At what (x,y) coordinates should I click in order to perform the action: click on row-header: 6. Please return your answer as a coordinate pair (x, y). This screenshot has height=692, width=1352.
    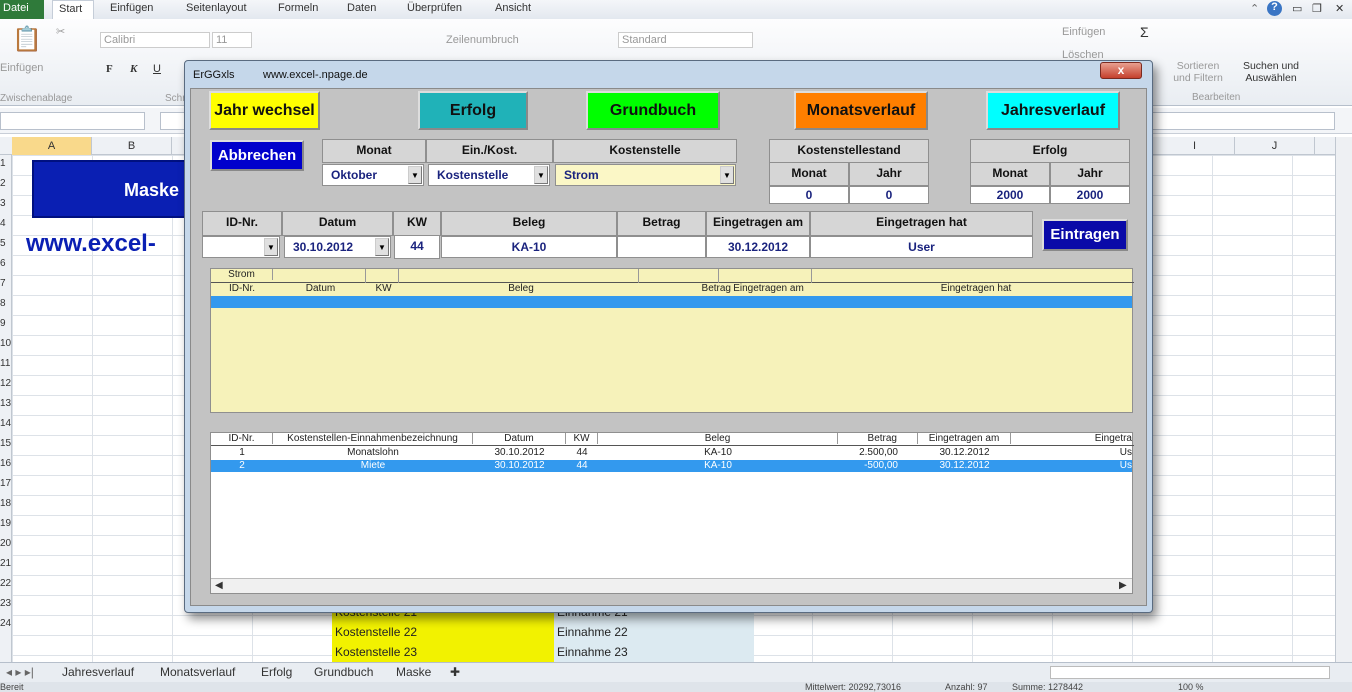
    Looking at the image, I should click on (6, 263).